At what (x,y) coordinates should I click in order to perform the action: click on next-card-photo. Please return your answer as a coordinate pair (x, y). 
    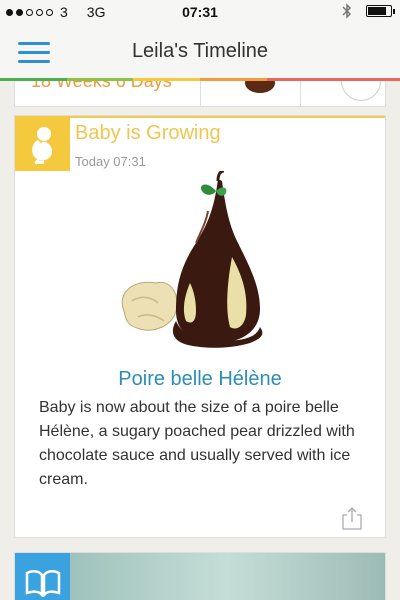
    Looking at the image, I should click on (227, 576).